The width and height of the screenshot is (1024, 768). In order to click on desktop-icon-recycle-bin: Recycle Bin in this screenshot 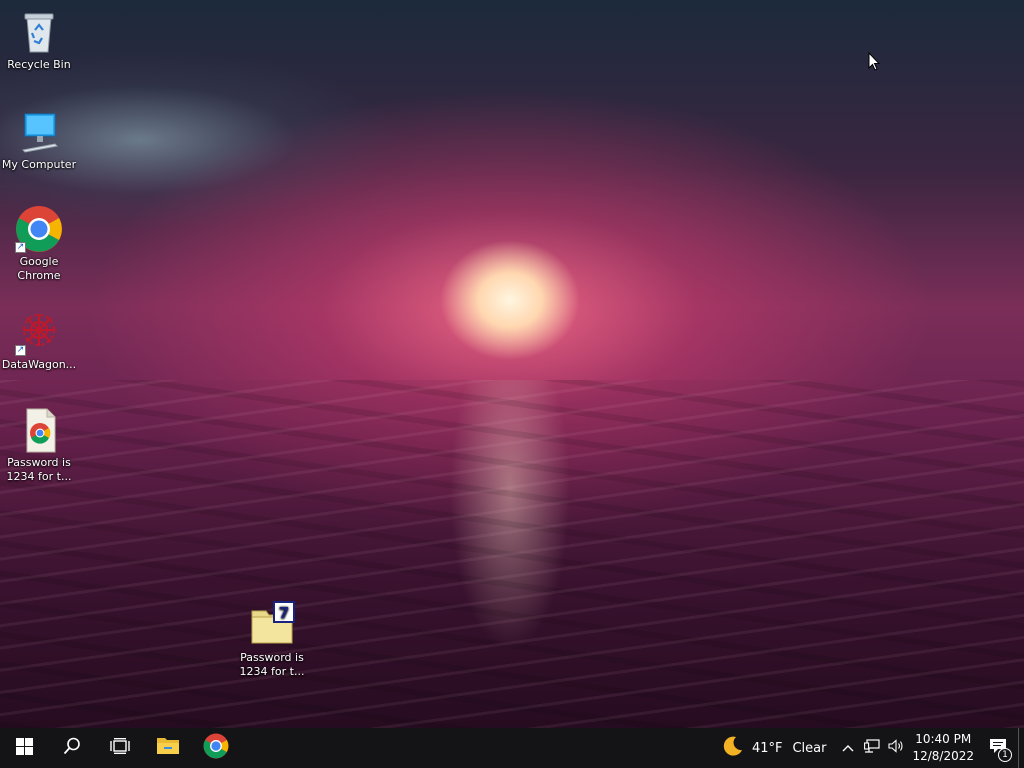, I will do `click(39, 40)`.